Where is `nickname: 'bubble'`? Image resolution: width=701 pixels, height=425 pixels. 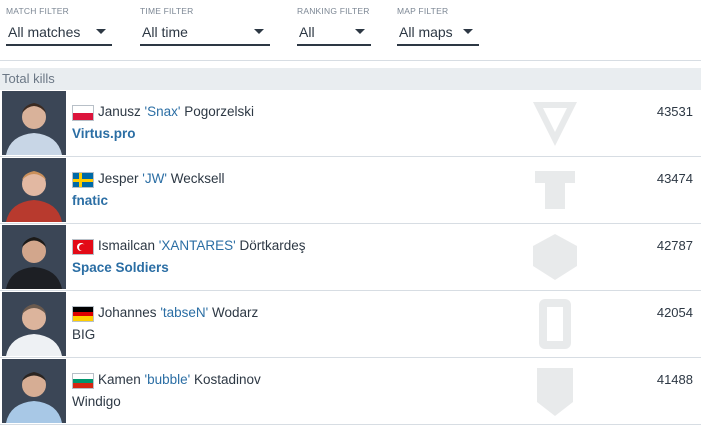 nickname: 'bubble' is located at coordinates (167, 379).